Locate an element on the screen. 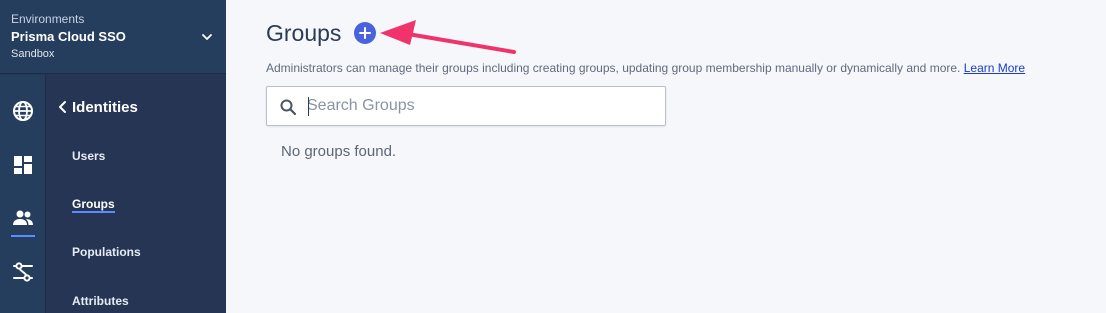  text-caret is located at coordinates (308, 106).